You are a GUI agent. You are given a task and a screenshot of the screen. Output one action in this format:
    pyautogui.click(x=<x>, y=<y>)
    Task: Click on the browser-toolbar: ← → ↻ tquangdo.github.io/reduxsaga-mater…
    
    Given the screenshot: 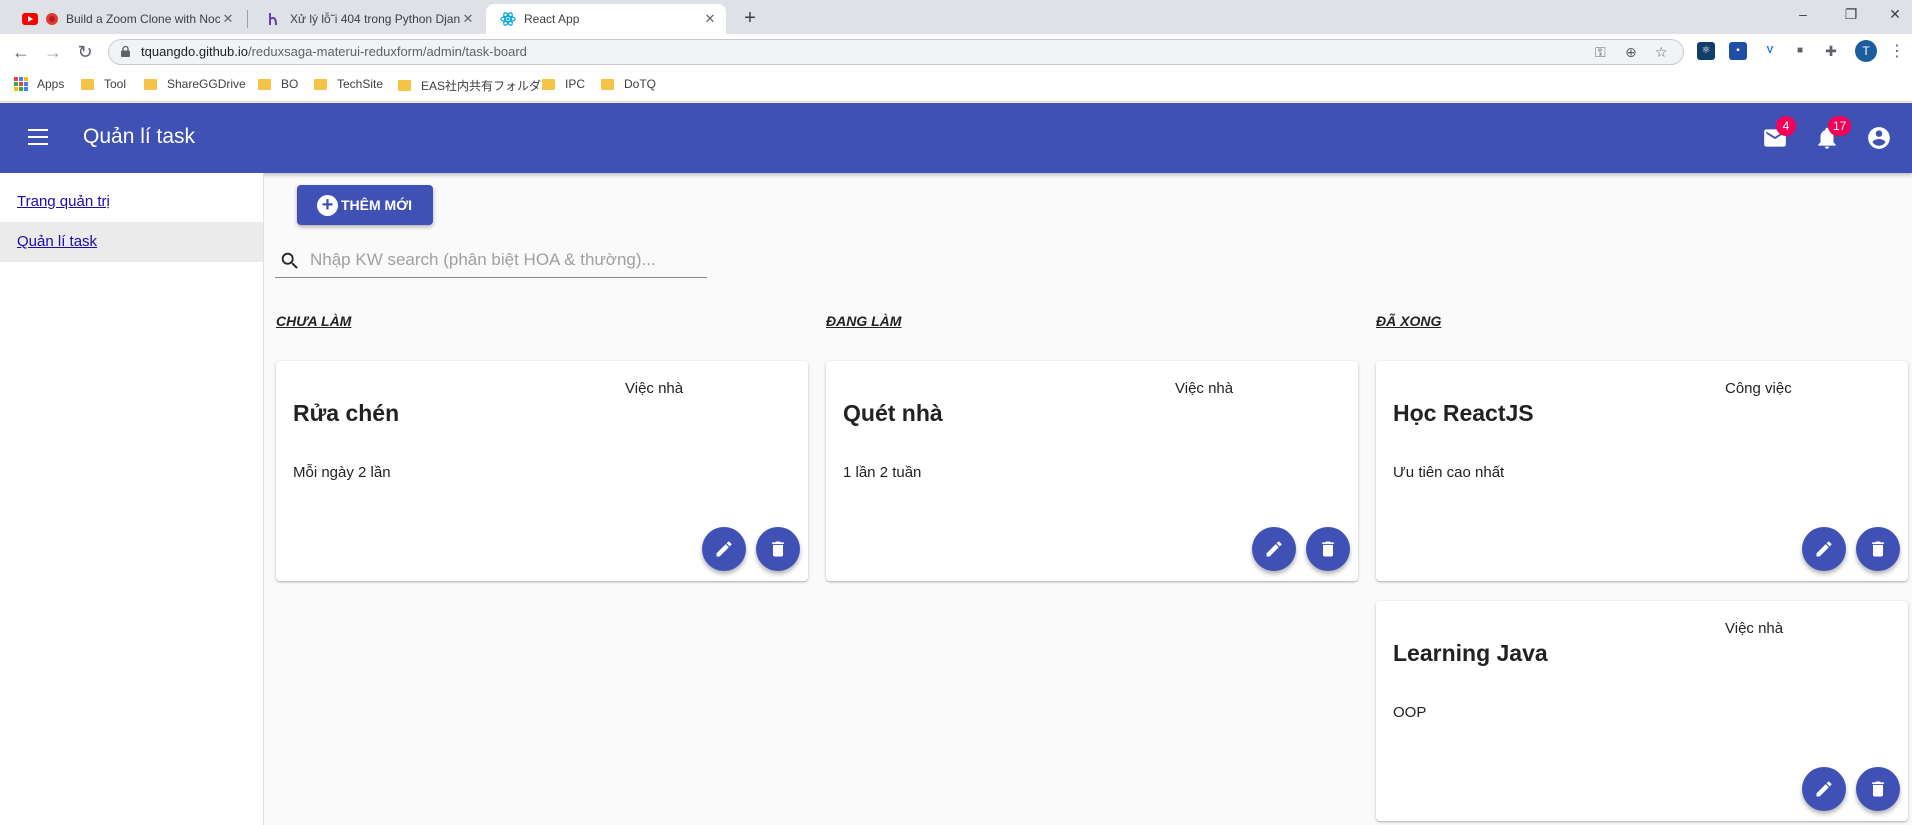 What is the action you would take?
    pyautogui.click(x=956, y=52)
    